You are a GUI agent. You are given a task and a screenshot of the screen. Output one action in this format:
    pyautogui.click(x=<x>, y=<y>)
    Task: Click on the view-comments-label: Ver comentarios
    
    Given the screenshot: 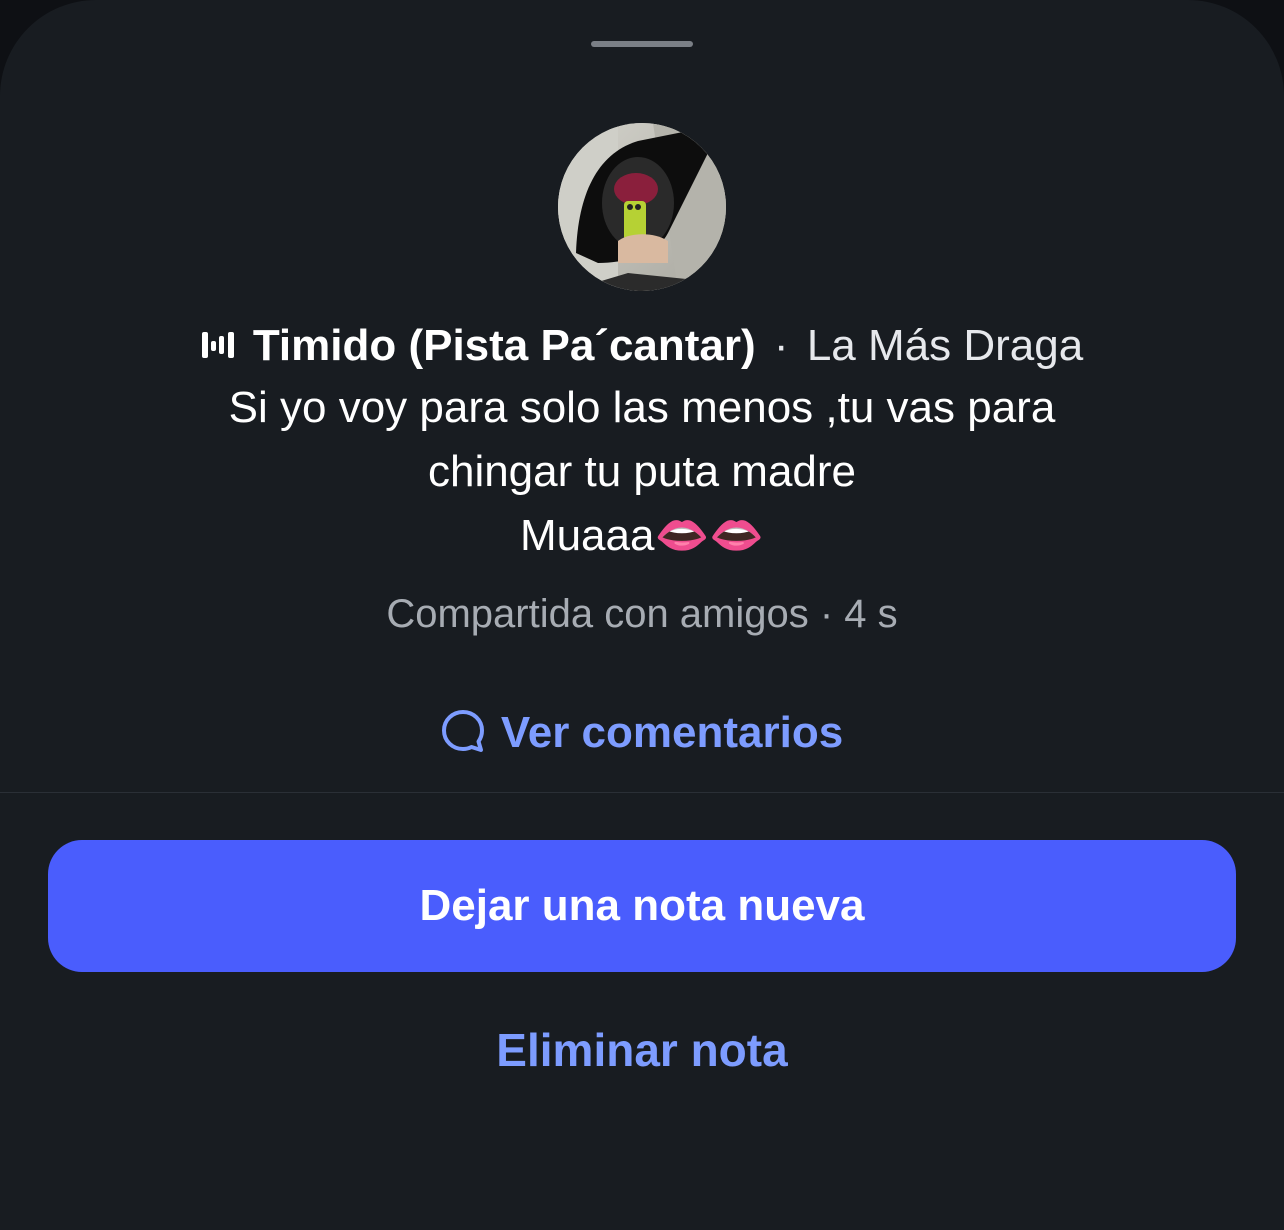 What is the action you would take?
    pyautogui.click(x=672, y=732)
    